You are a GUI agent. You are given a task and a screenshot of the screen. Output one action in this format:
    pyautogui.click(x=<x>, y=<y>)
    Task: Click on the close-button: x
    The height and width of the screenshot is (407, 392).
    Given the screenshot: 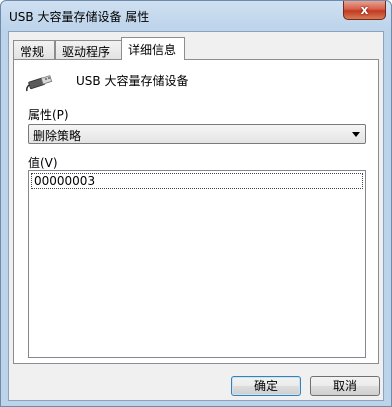 What is the action you would take?
    pyautogui.click(x=364, y=10)
    